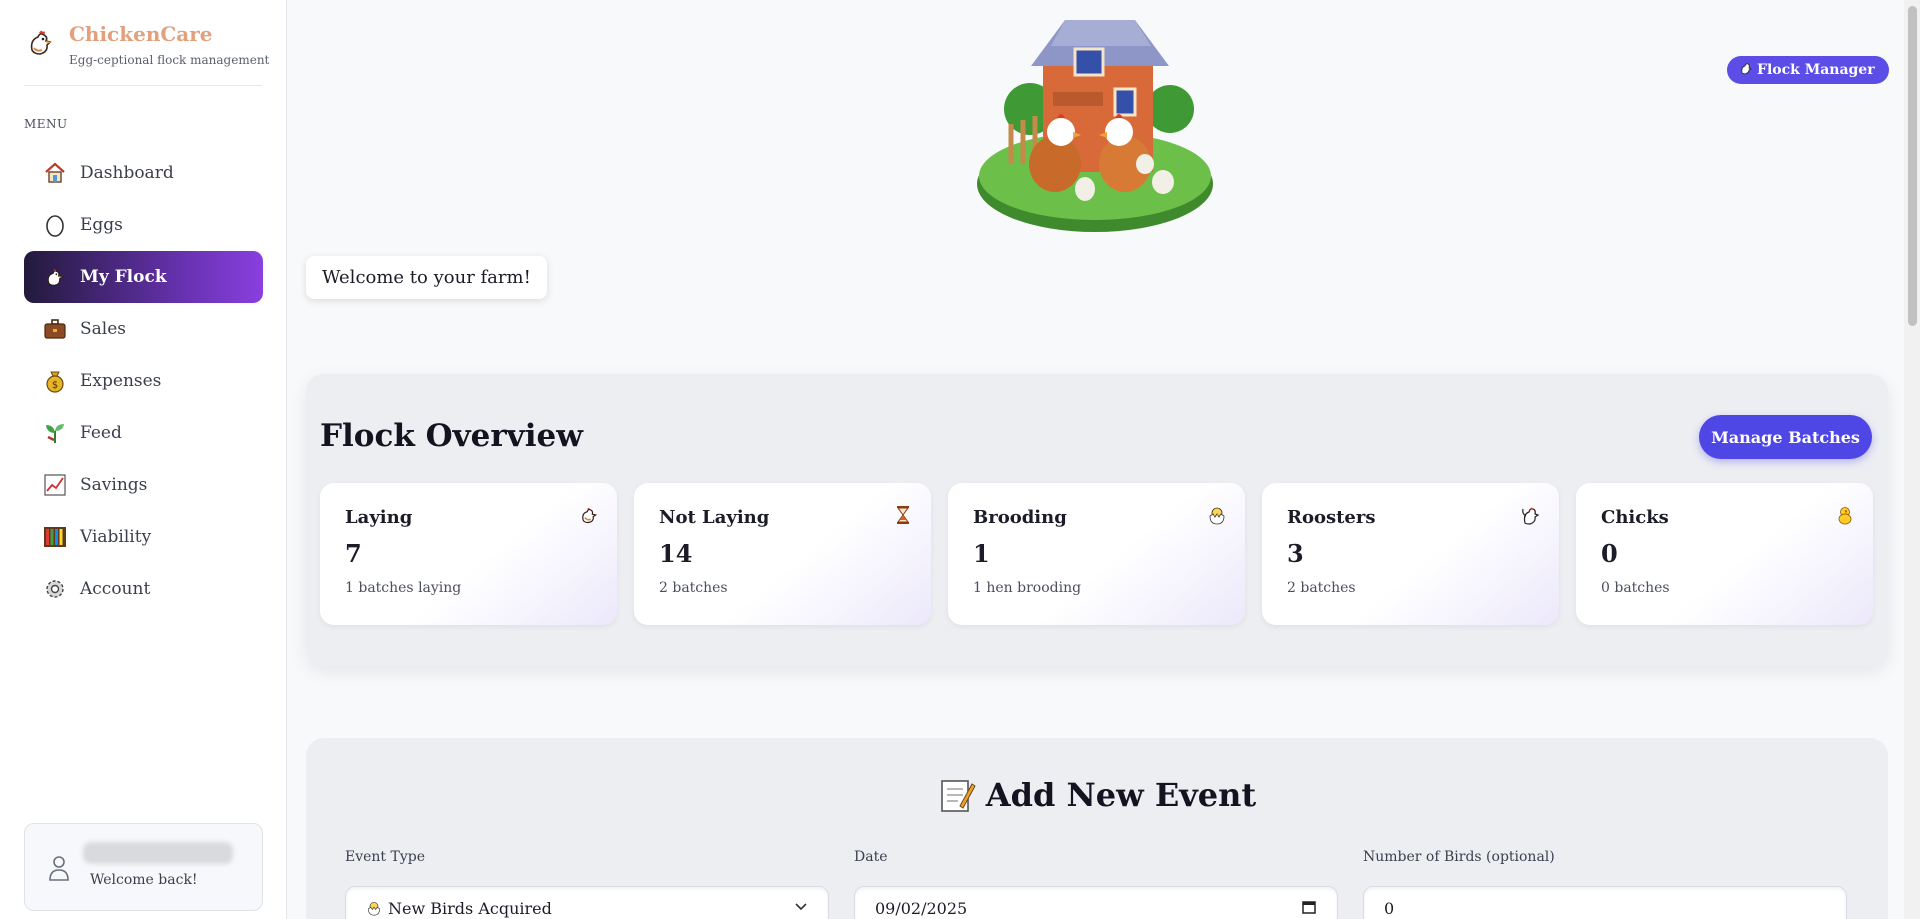 The height and width of the screenshot is (919, 1920). I want to click on money-bag-icon: $, so click(55, 381).